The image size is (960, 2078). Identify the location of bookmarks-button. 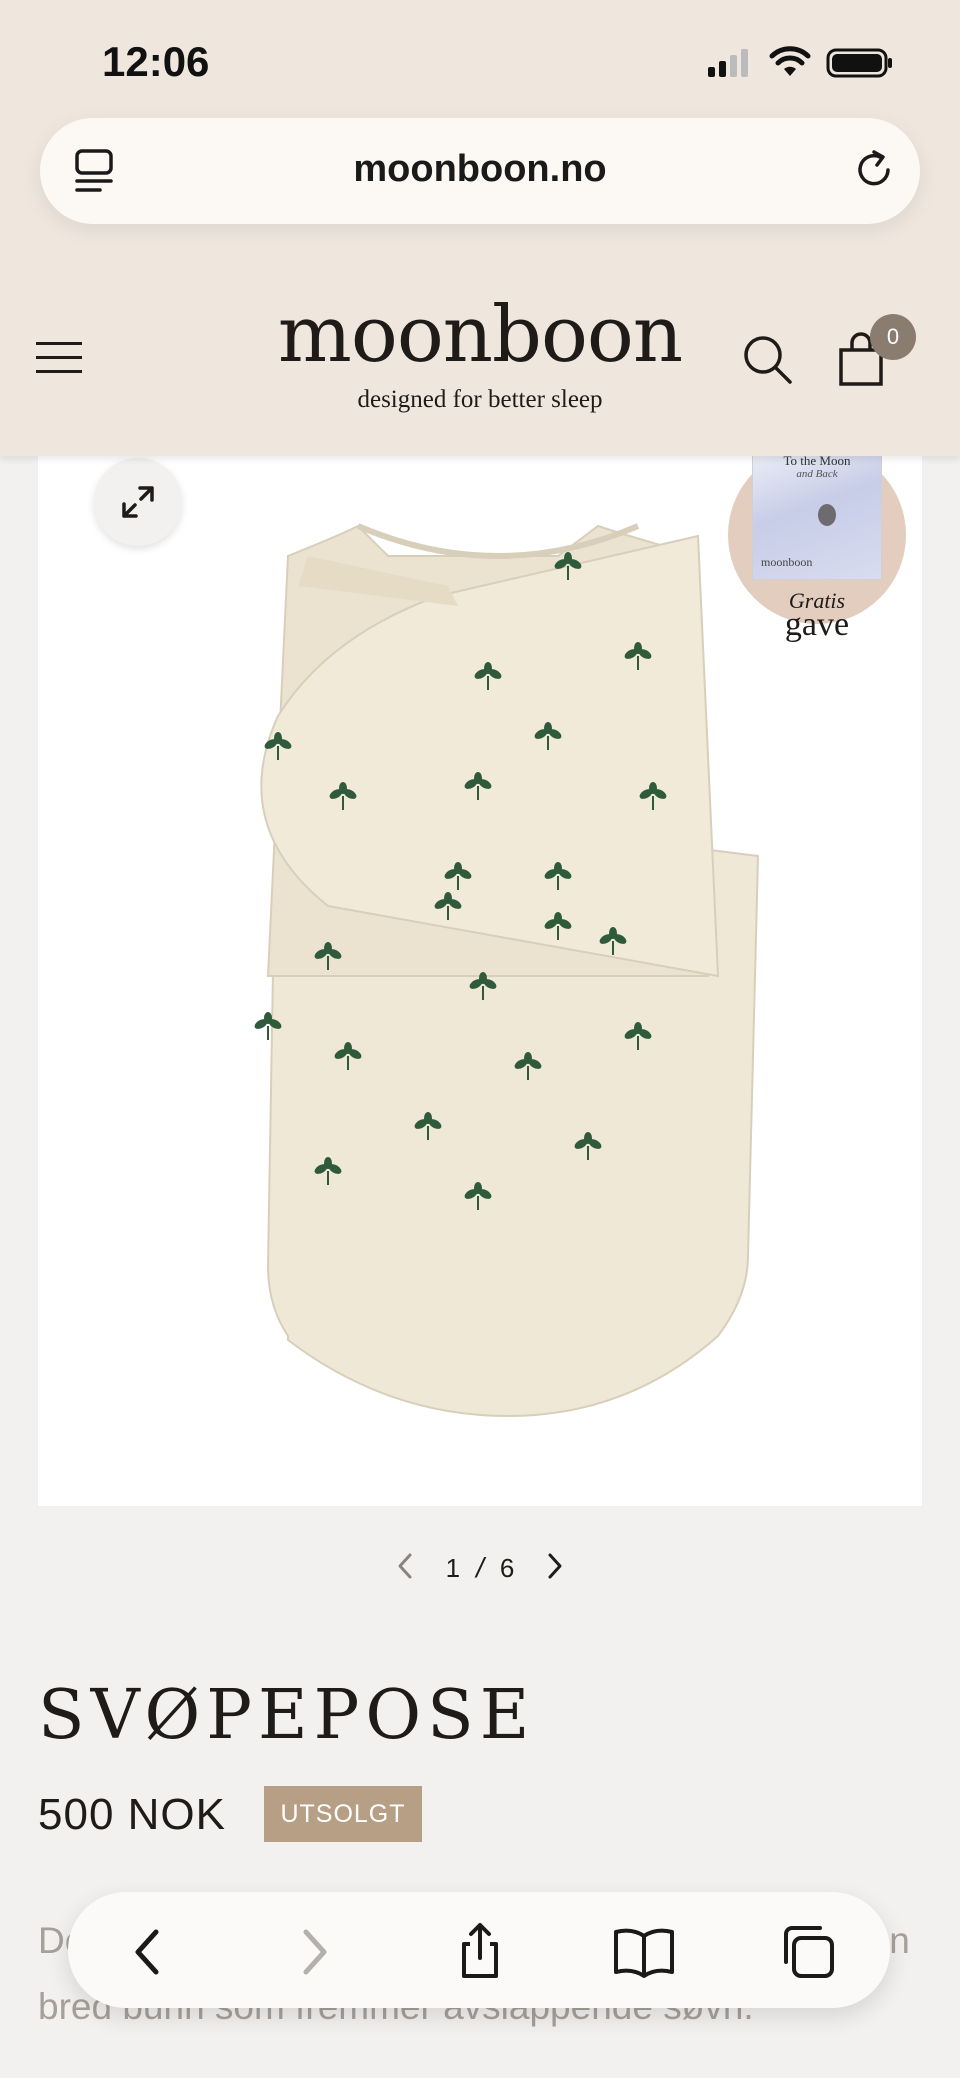
(643, 1952).